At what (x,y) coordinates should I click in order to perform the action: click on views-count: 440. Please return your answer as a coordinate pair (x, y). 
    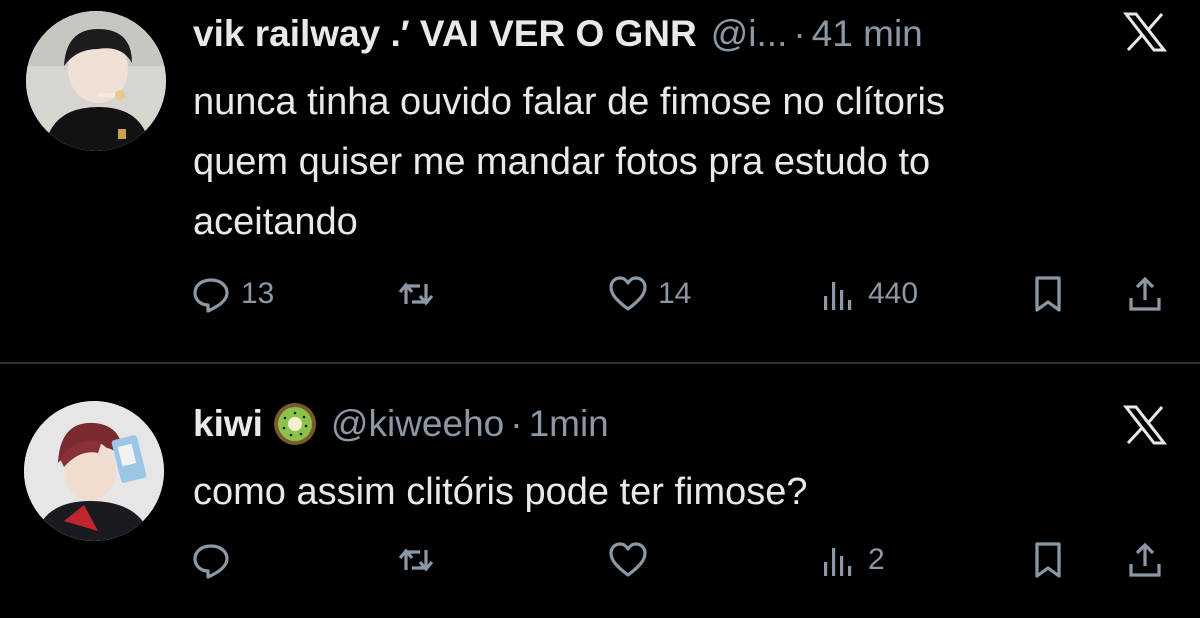
    Looking at the image, I should click on (893, 293).